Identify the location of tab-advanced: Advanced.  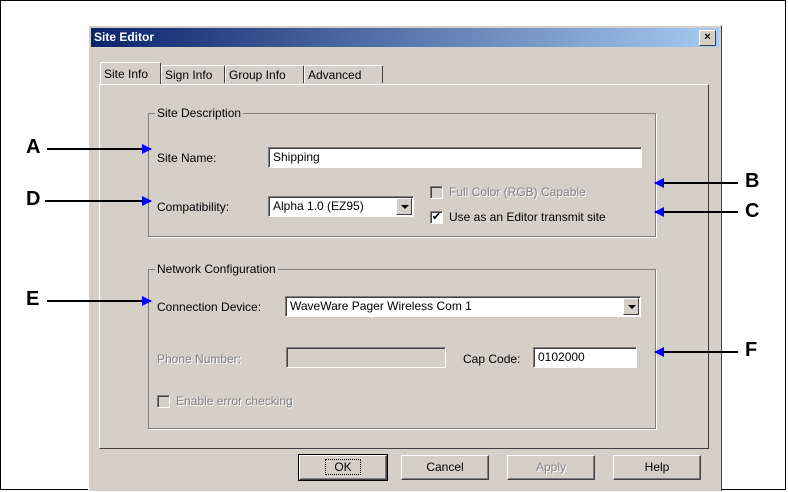
(343, 74).